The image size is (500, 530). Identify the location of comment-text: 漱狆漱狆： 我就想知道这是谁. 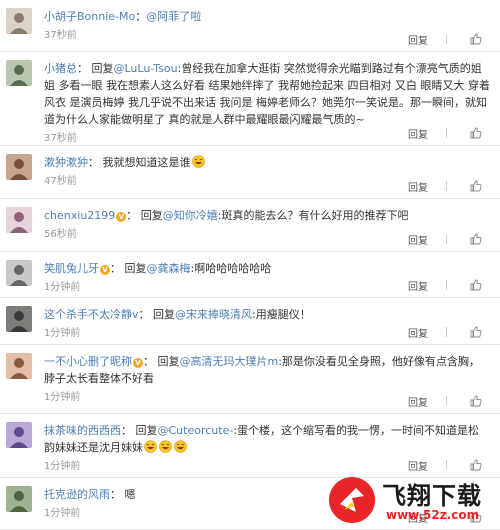
(267, 162).